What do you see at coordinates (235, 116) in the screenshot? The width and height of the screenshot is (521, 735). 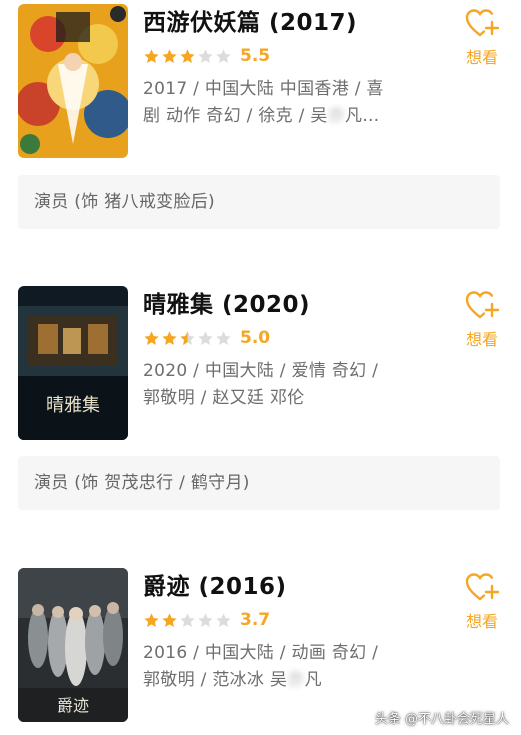 I see `meta-text: 剧 动作 奇幻 / 徐克 / 吴` at bounding box center [235, 116].